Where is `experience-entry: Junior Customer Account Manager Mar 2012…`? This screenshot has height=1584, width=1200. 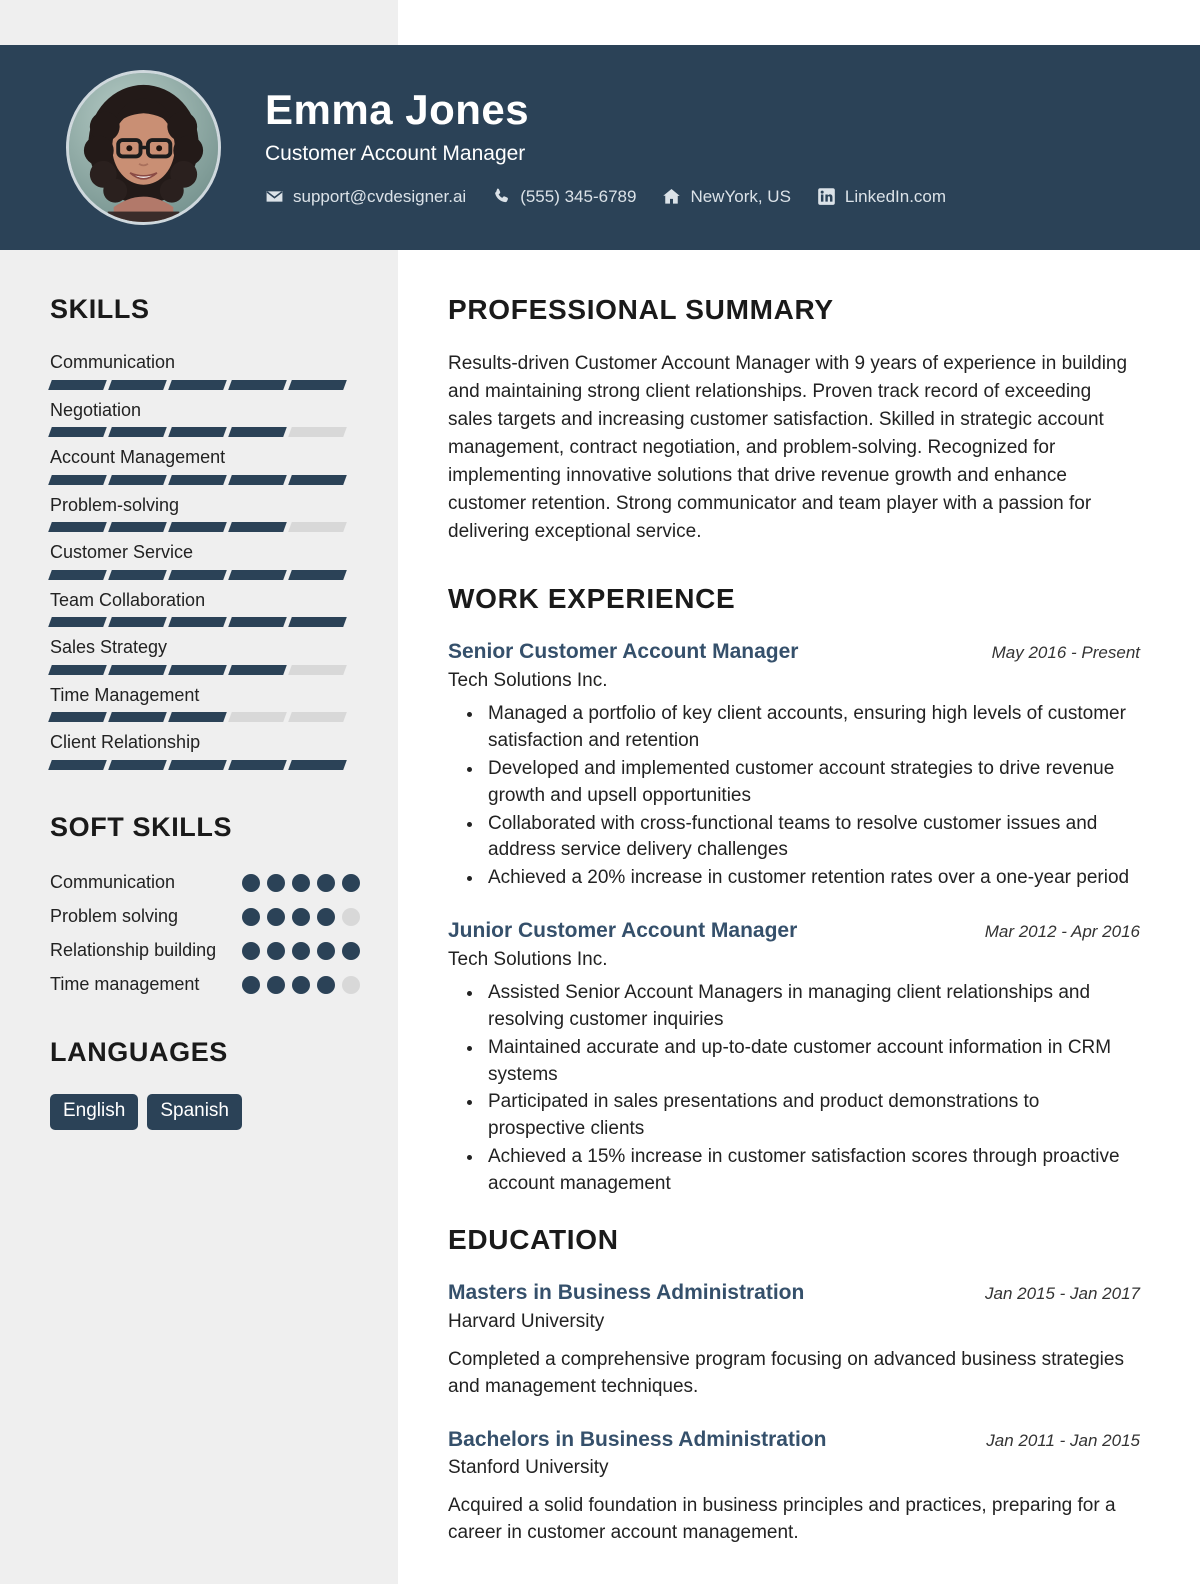 experience-entry: Junior Customer Account Manager Mar 2012… is located at coordinates (794, 1058).